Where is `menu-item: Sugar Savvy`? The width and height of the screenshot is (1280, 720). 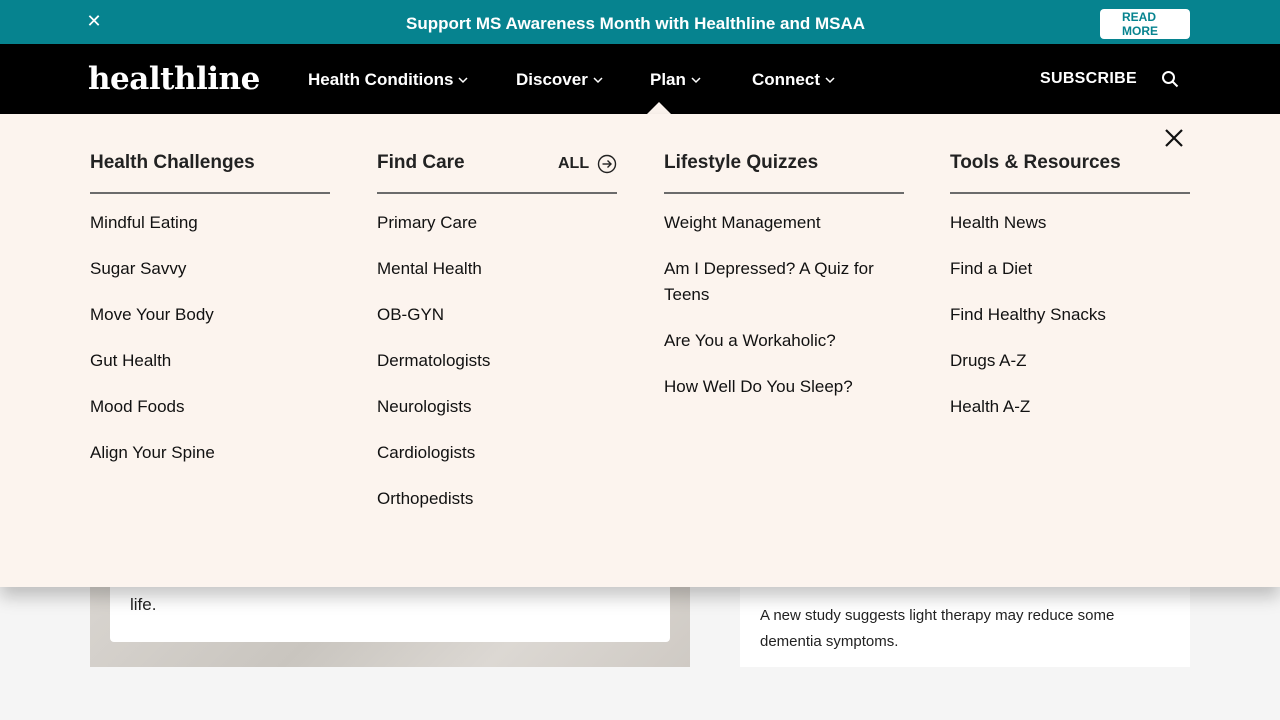 menu-item: Sugar Savvy is located at coordinates (152, 269).